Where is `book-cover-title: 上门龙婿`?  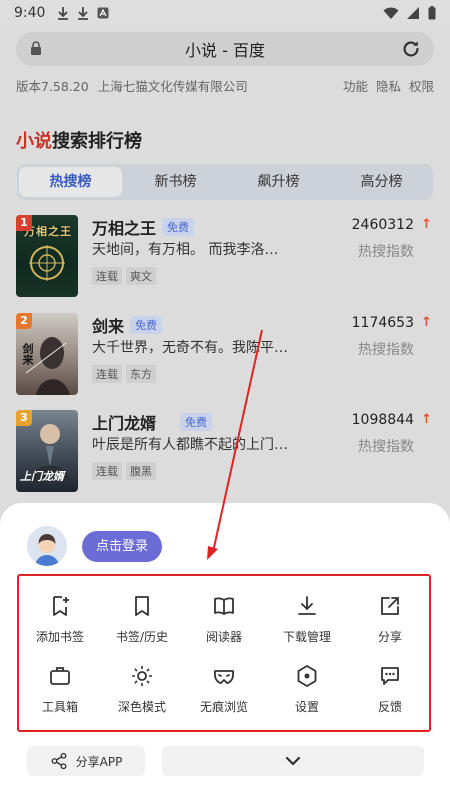
book-cover-title: 上门龙婿 is located at coordinates (42, 476).